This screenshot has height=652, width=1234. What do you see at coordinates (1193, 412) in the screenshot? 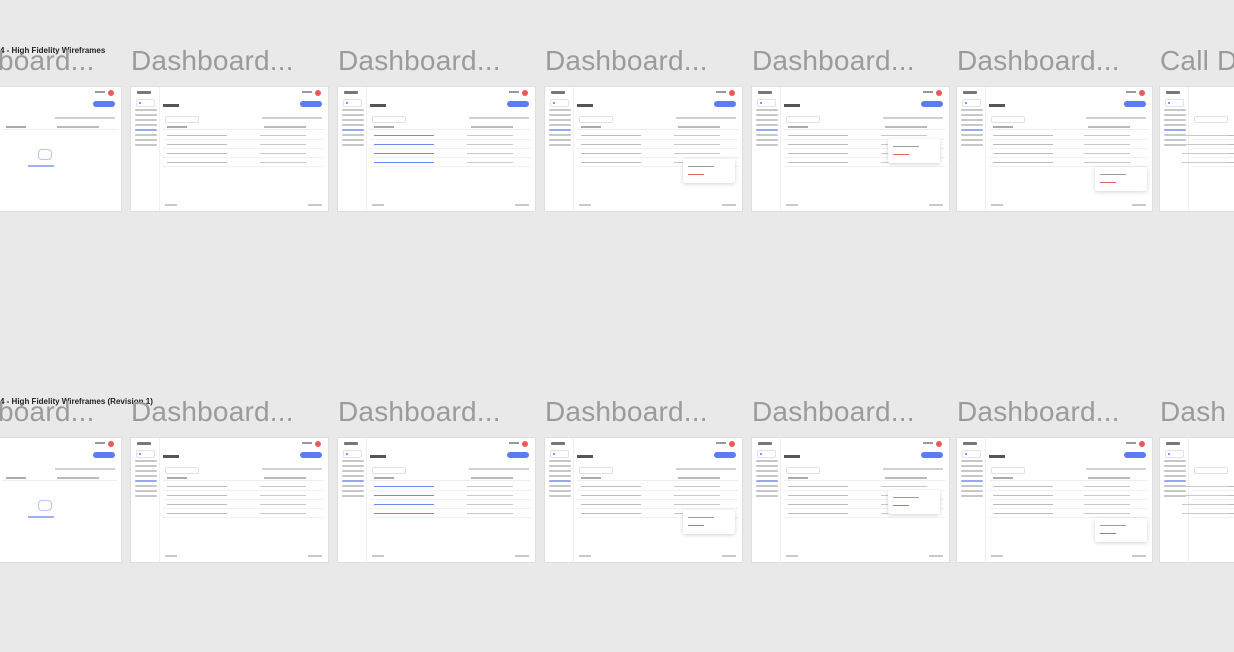
I see `frame-title: Dash` at bounding box center [1193, 412].